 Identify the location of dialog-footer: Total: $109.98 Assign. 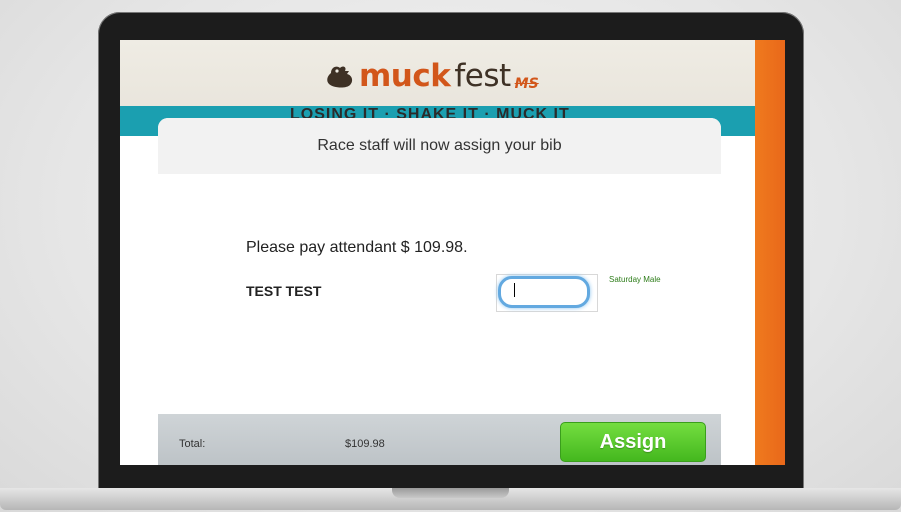
(439, 439).